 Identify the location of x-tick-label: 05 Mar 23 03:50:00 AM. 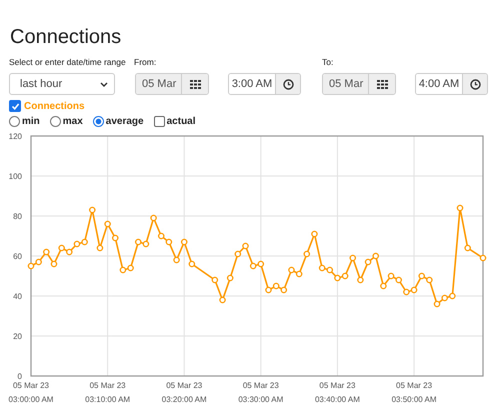
(414, 392).